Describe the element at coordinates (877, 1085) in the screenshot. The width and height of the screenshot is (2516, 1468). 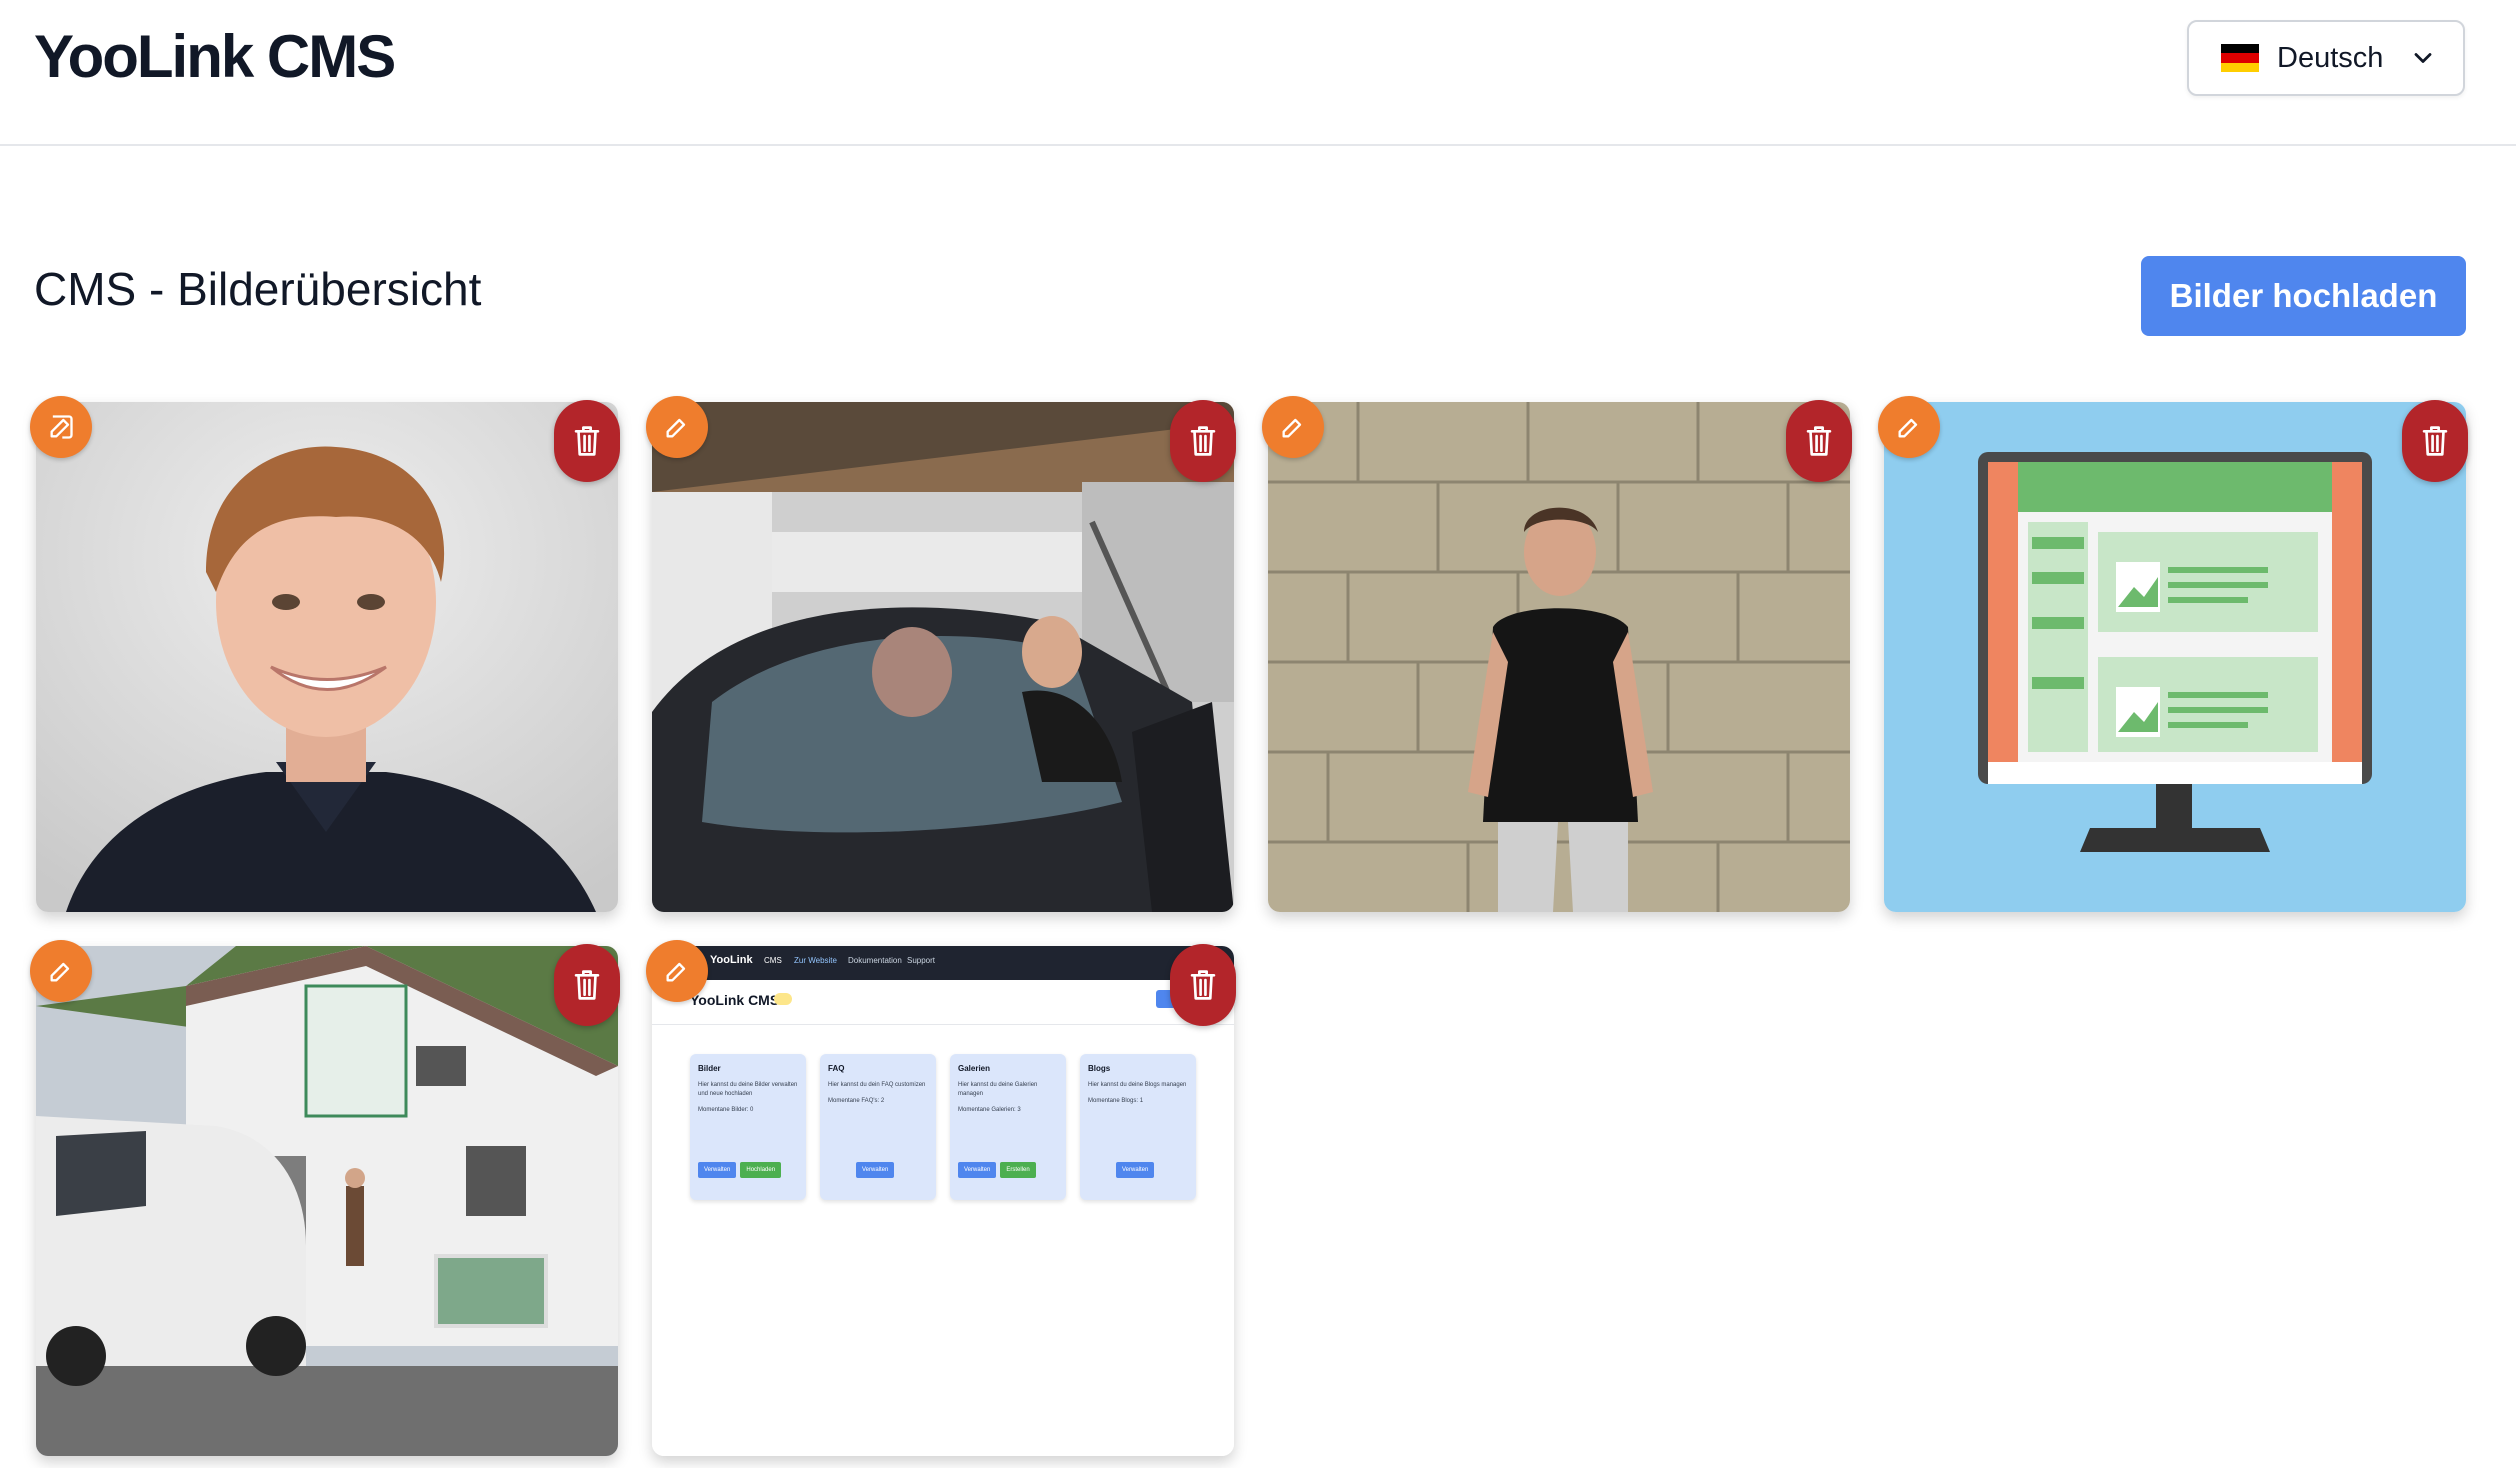
I see `preview-card-text: Hier kannst du dein FAQ customizen` at that location.